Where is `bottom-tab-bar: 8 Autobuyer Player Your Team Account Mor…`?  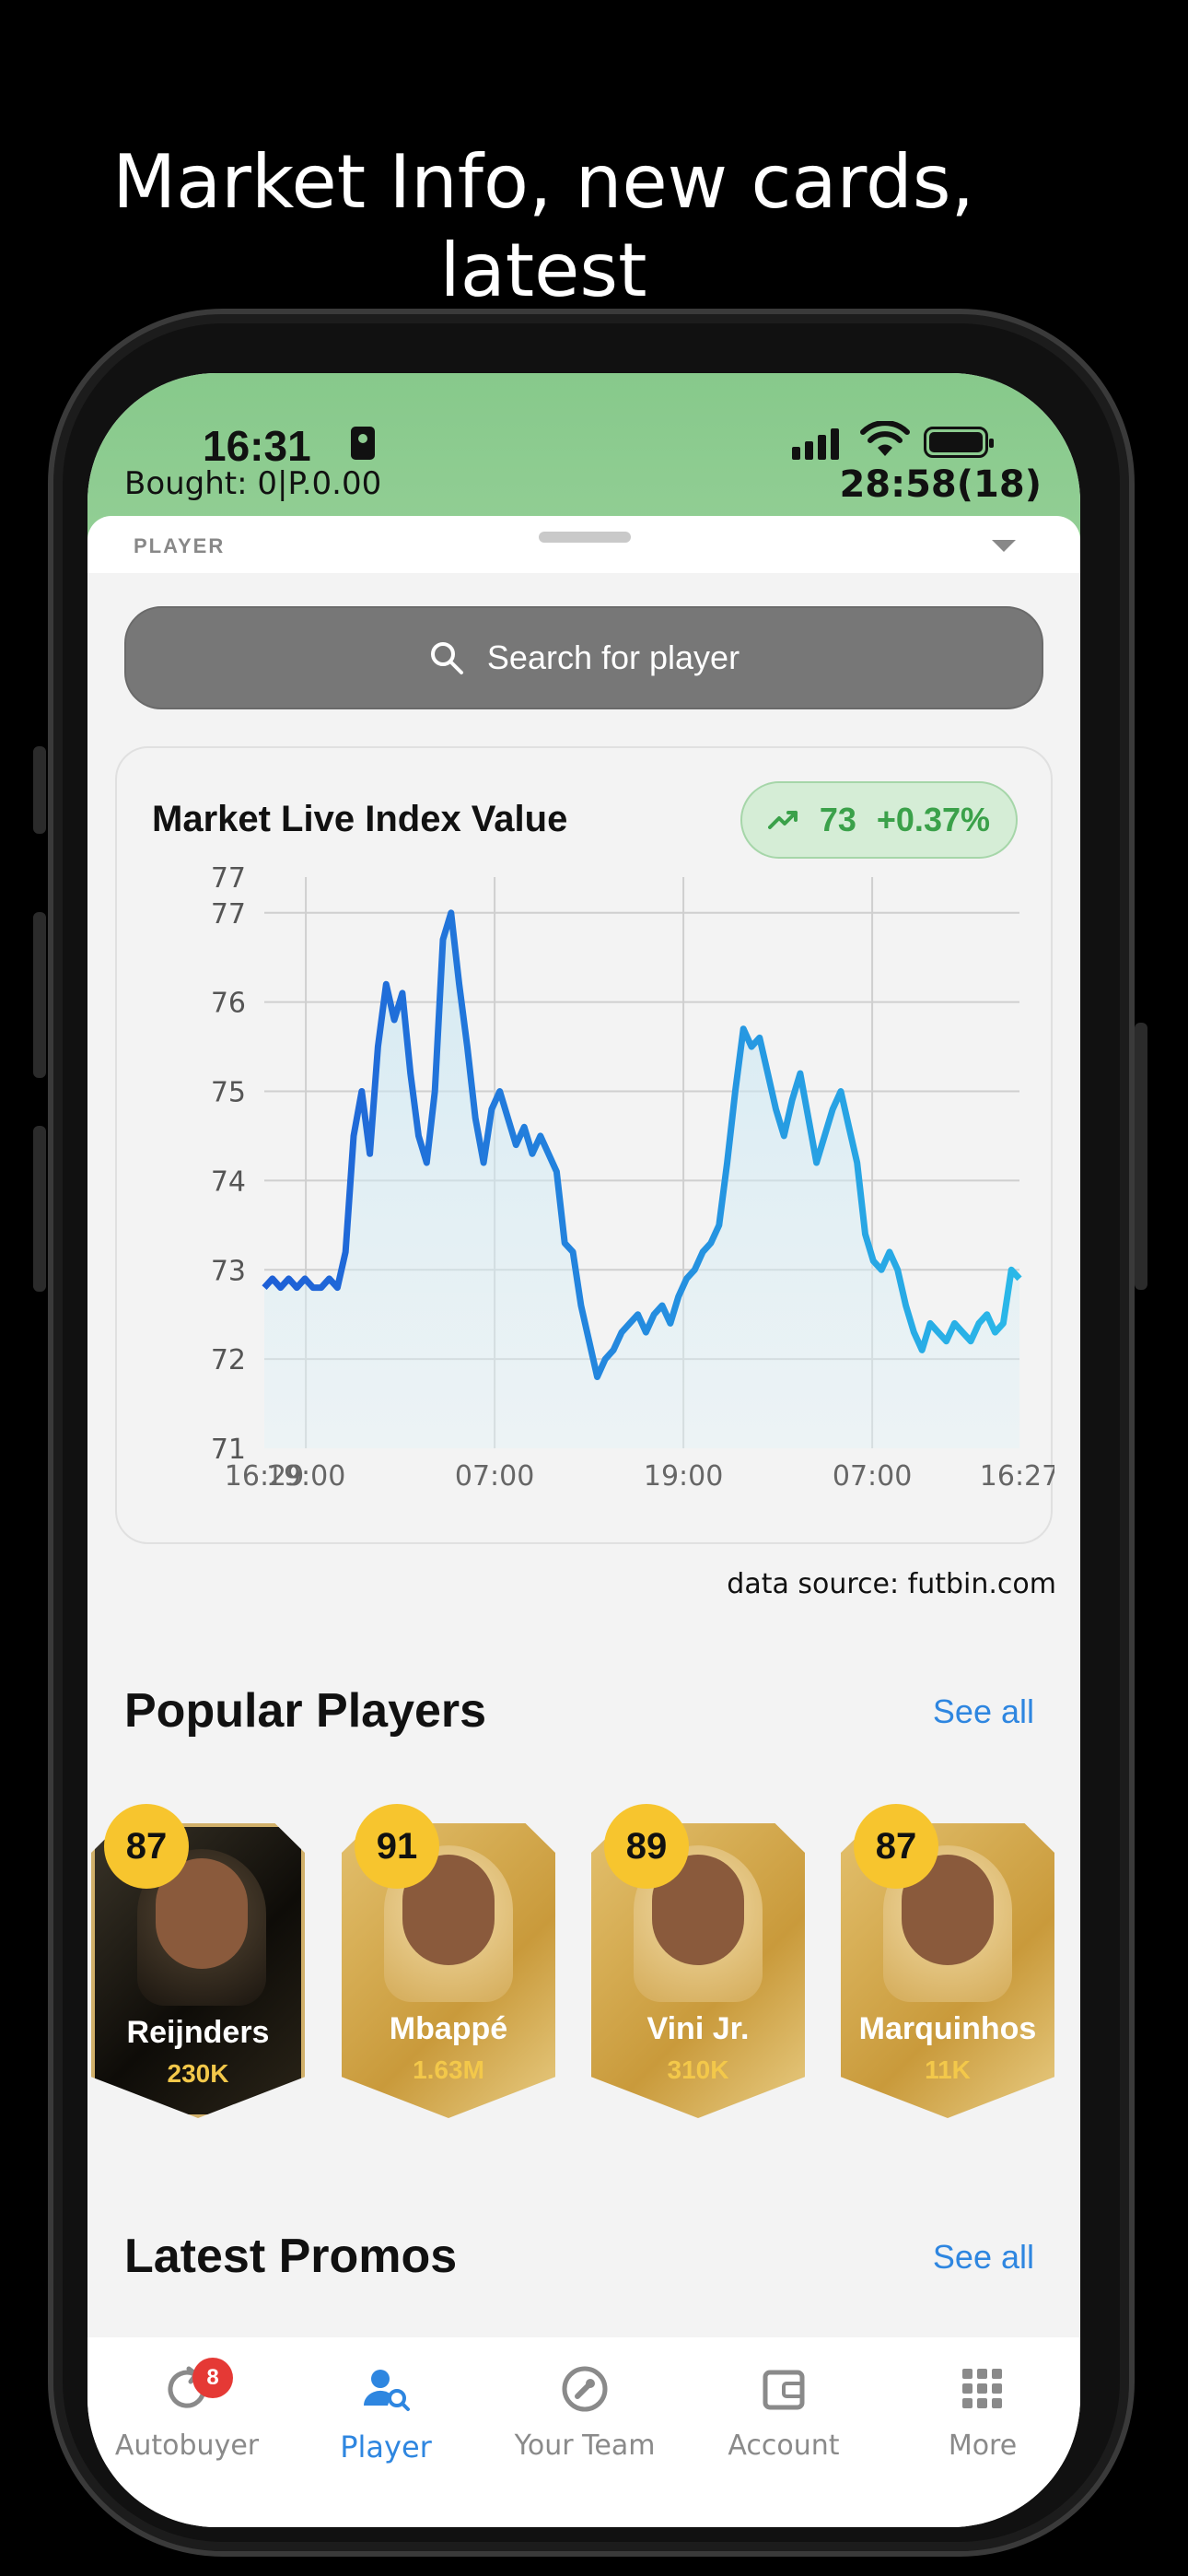
bottom-tab-bar: 8 Autobuyer Player Your Team Account Mor… is located at coordinates (583, 2432).